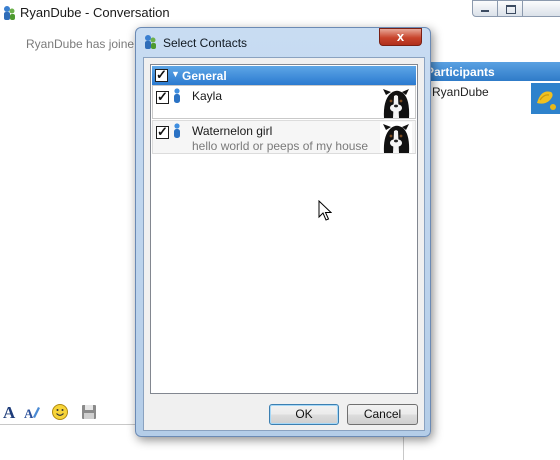  I want to click on contact-name: Kayla, so click(207, 96).